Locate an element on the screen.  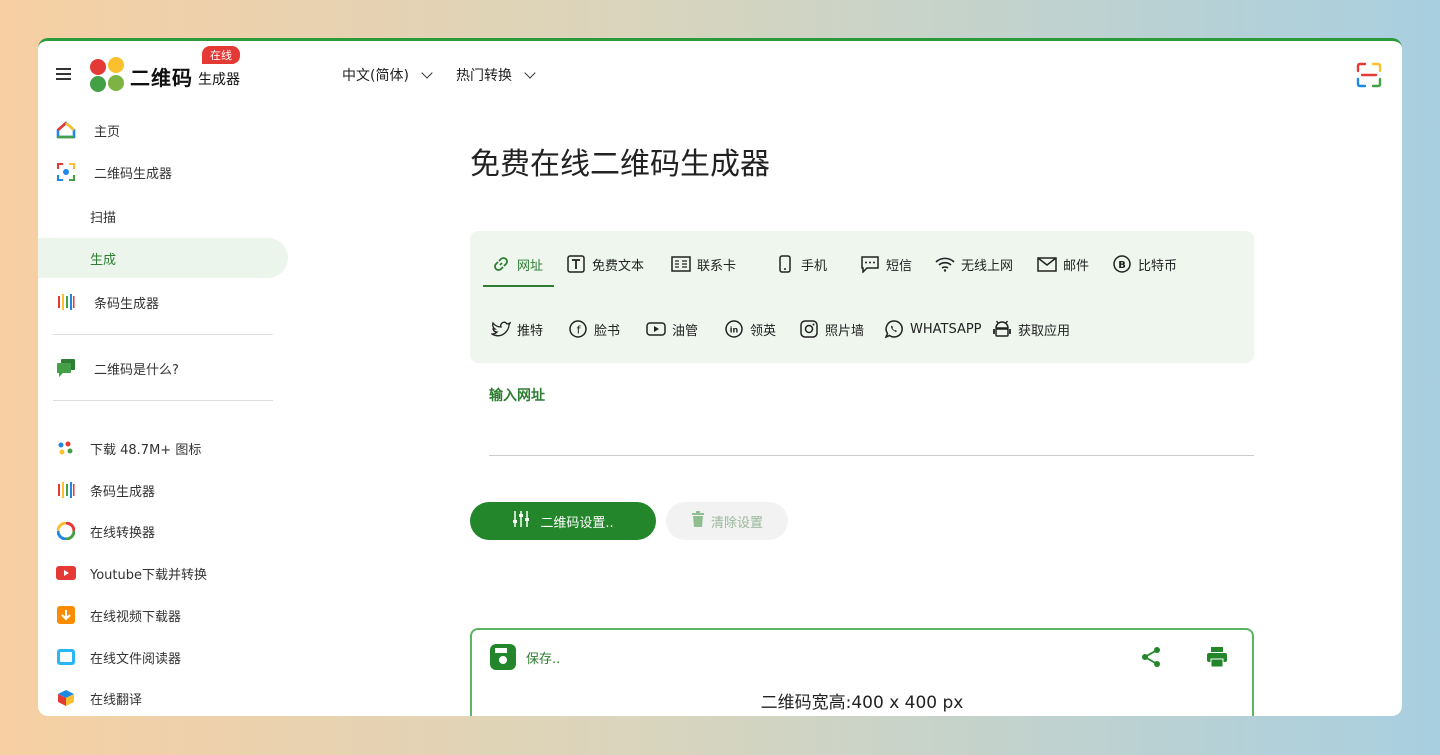
text-icon is located at coordinates (576, 264).